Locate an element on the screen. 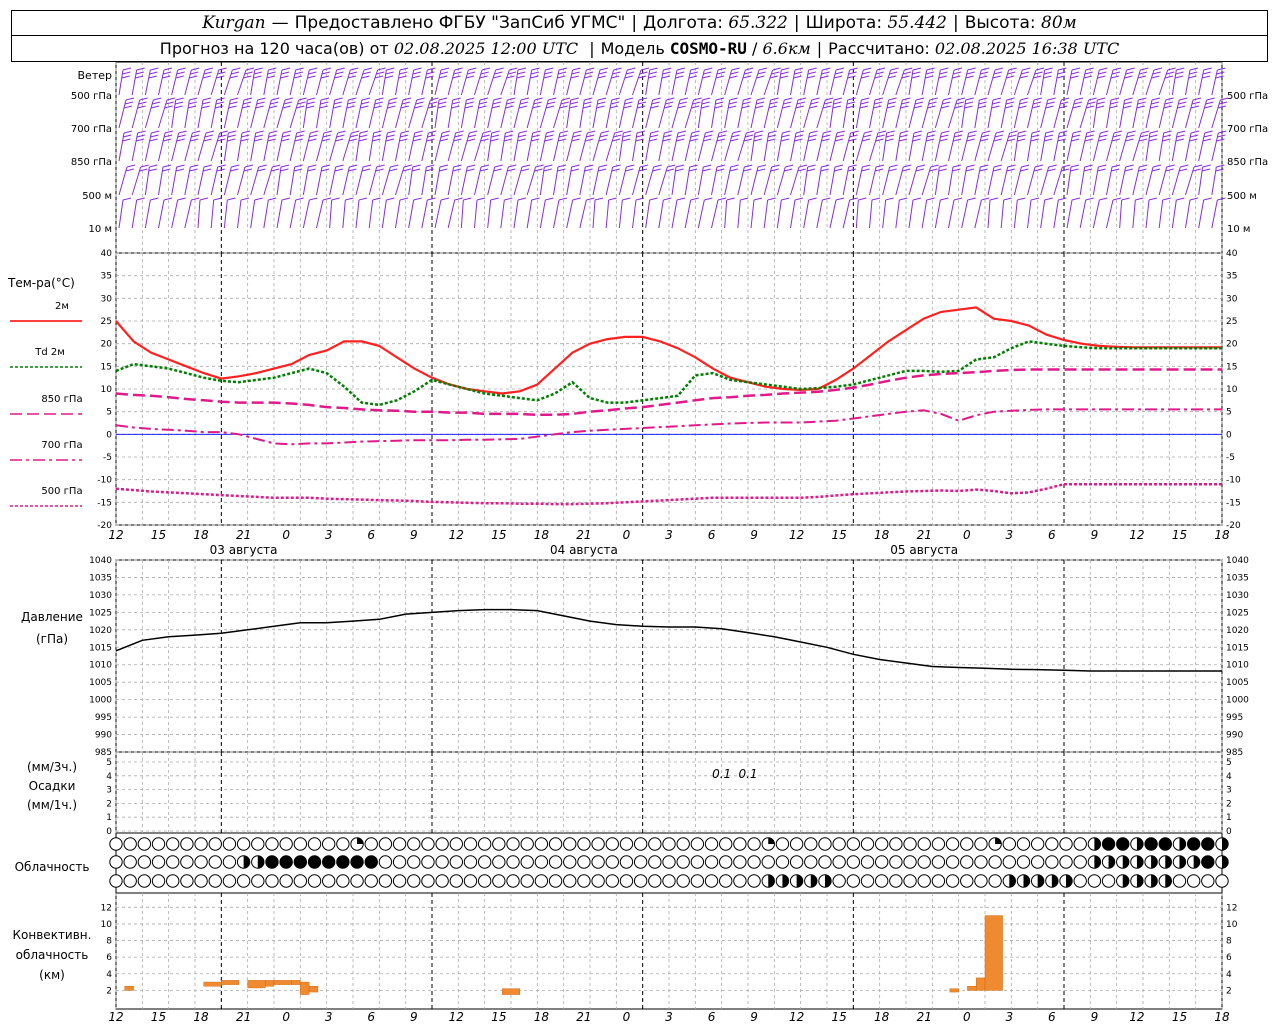 Image resolution: width=1280 pixels, height=1024 pixels. precip-value-label: 0.1 is located at coordinates (747, 774).